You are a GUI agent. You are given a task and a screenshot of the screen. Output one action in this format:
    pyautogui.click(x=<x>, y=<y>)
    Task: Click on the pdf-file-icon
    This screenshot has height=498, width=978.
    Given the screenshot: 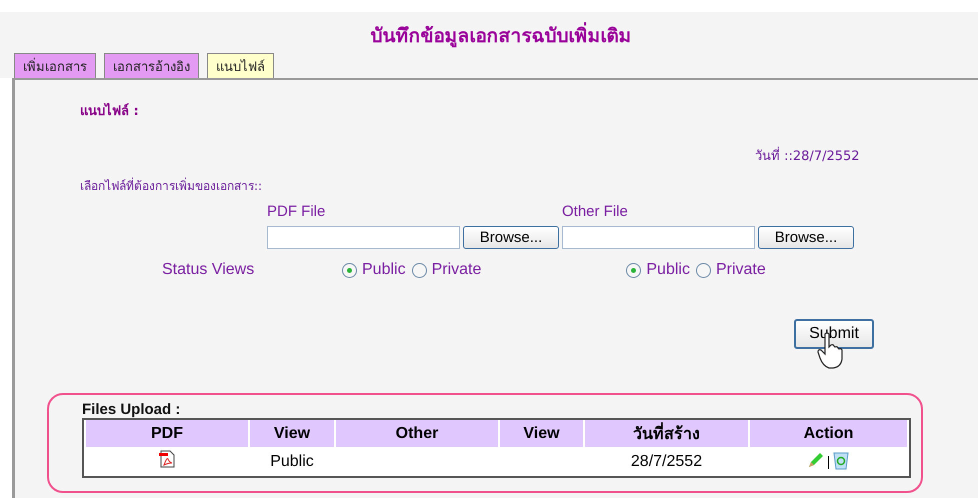 What is the action you would take?
    pyautogui.click(x=167, y=459)
    